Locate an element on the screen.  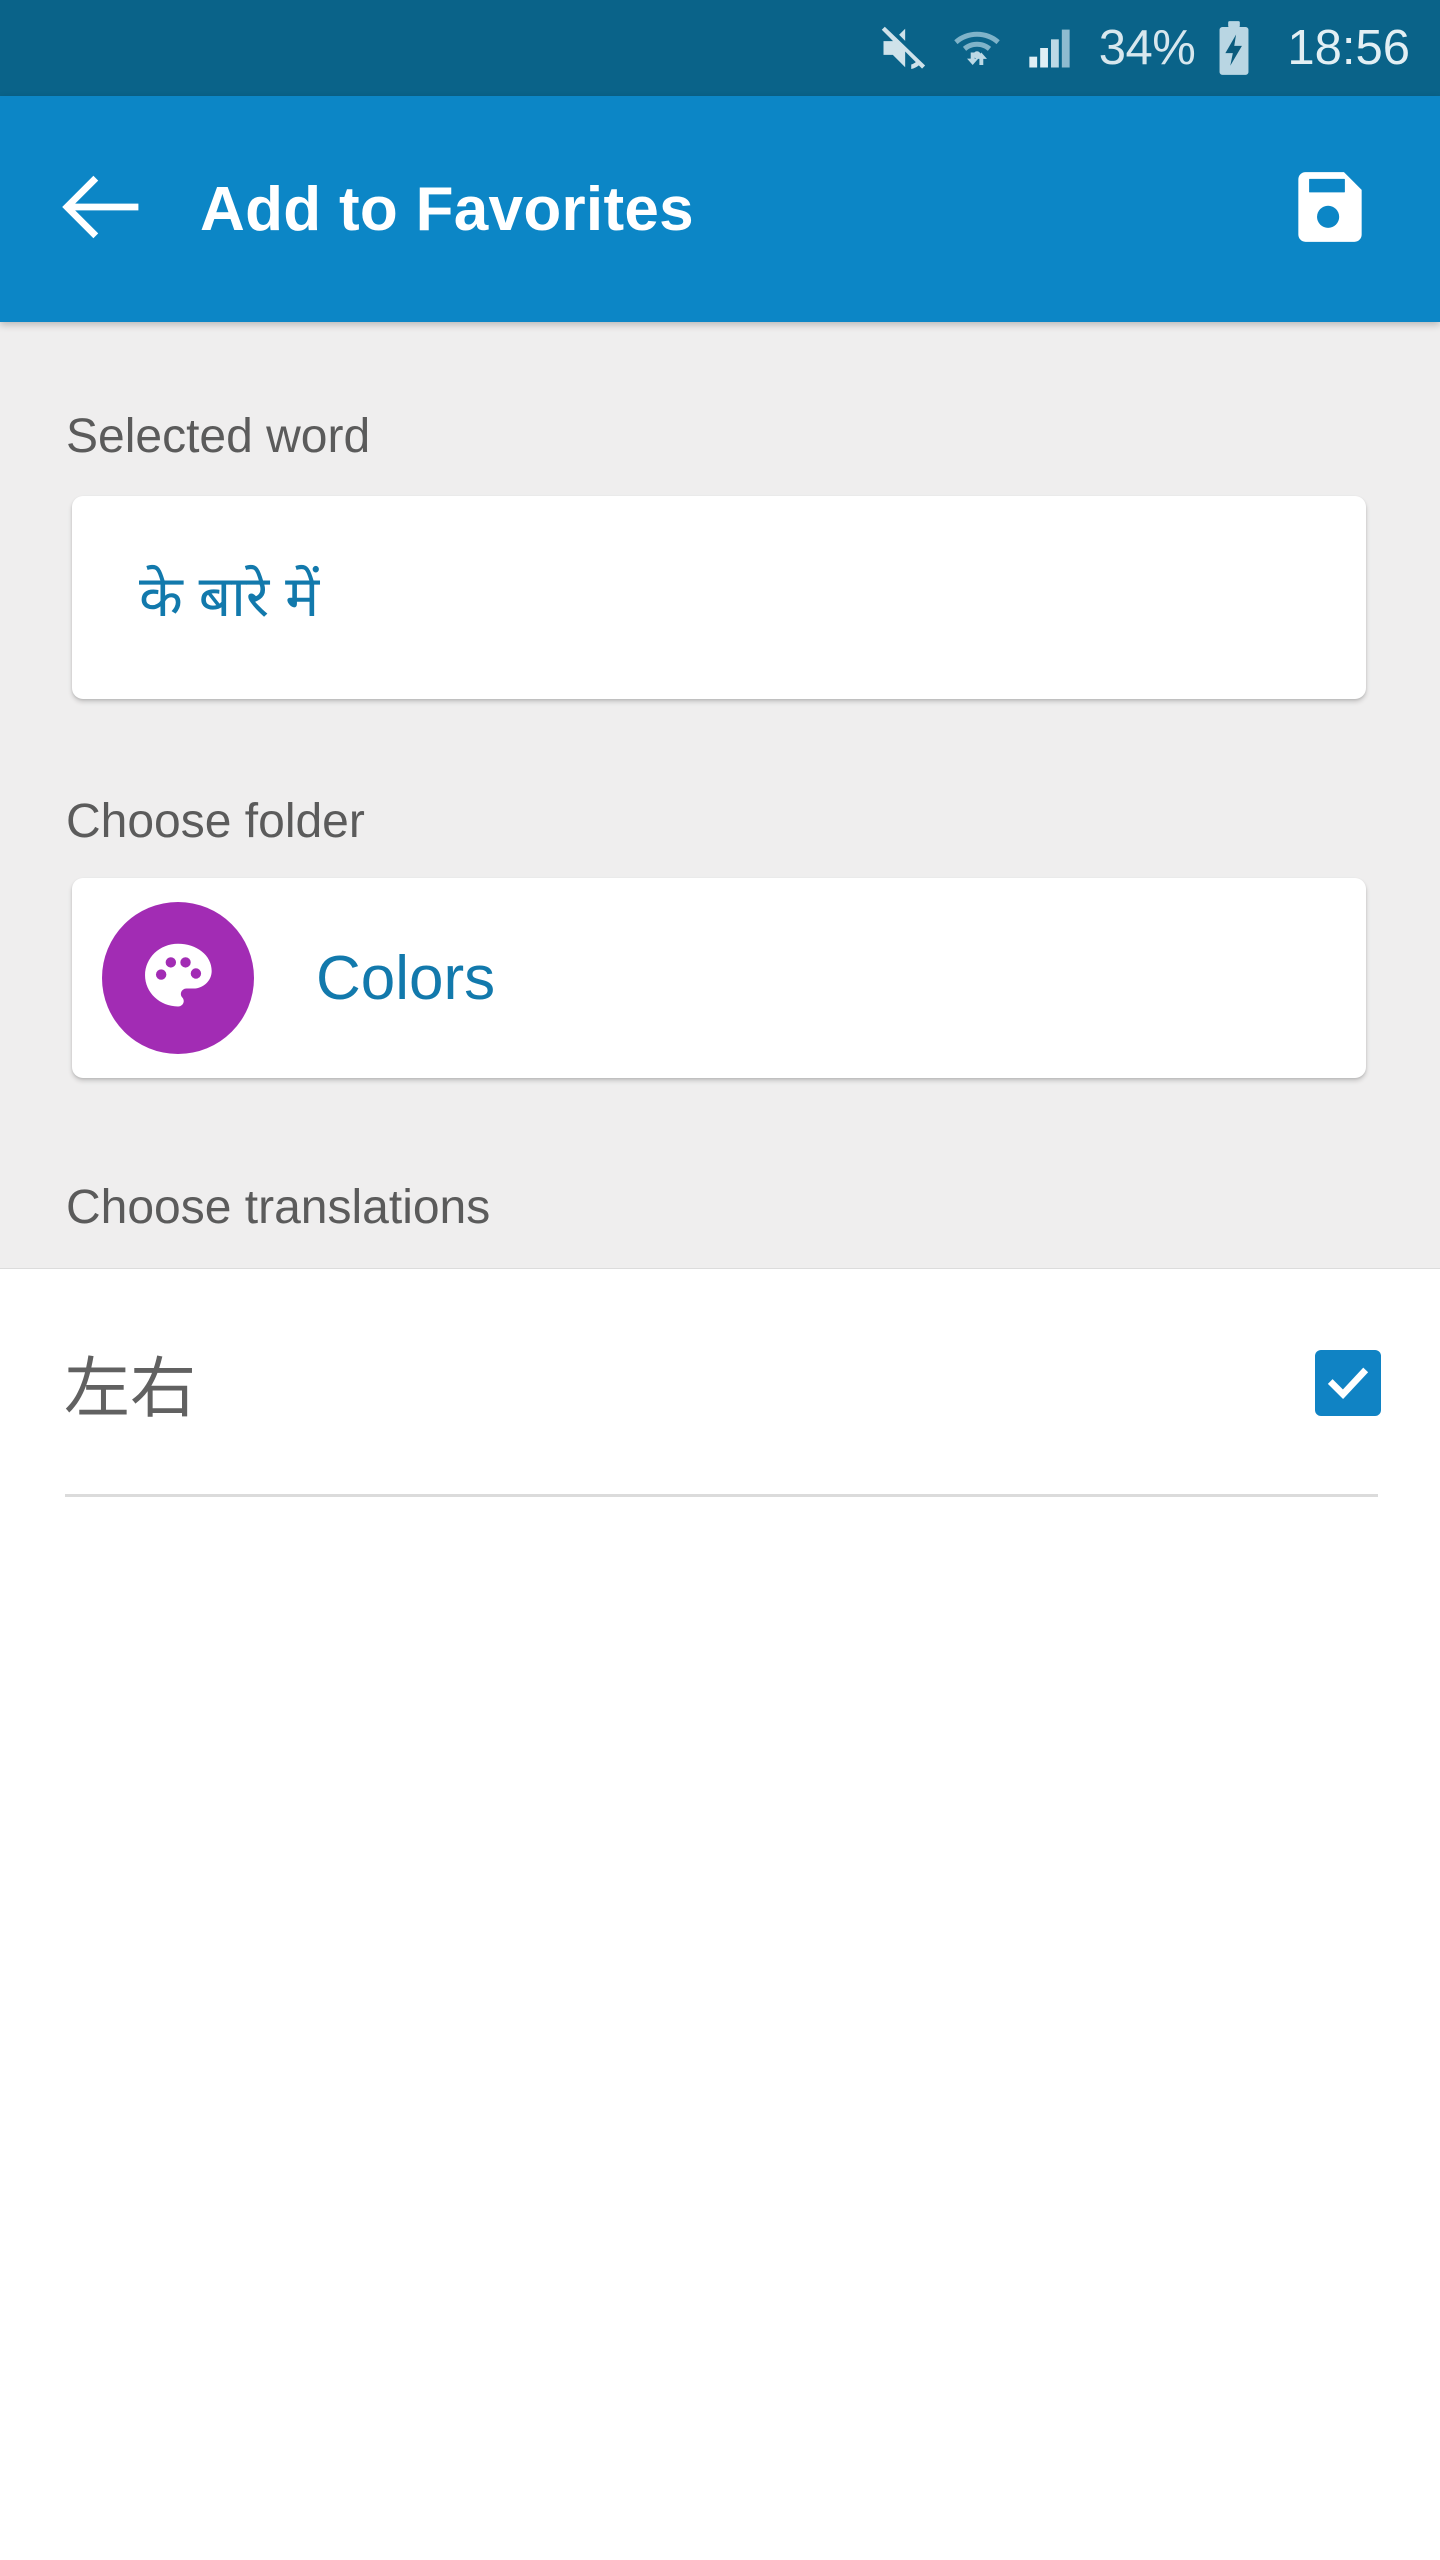
checkbox-checked-icon is located at coordinates (1348, 1383).